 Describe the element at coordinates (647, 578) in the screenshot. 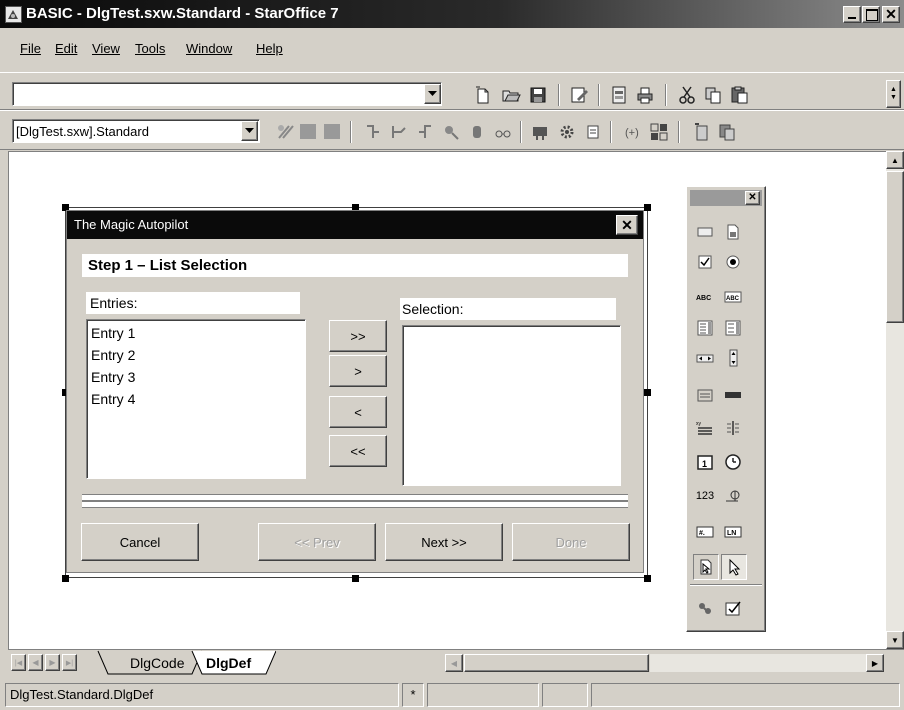

I see `resize-handle-se` at that location.